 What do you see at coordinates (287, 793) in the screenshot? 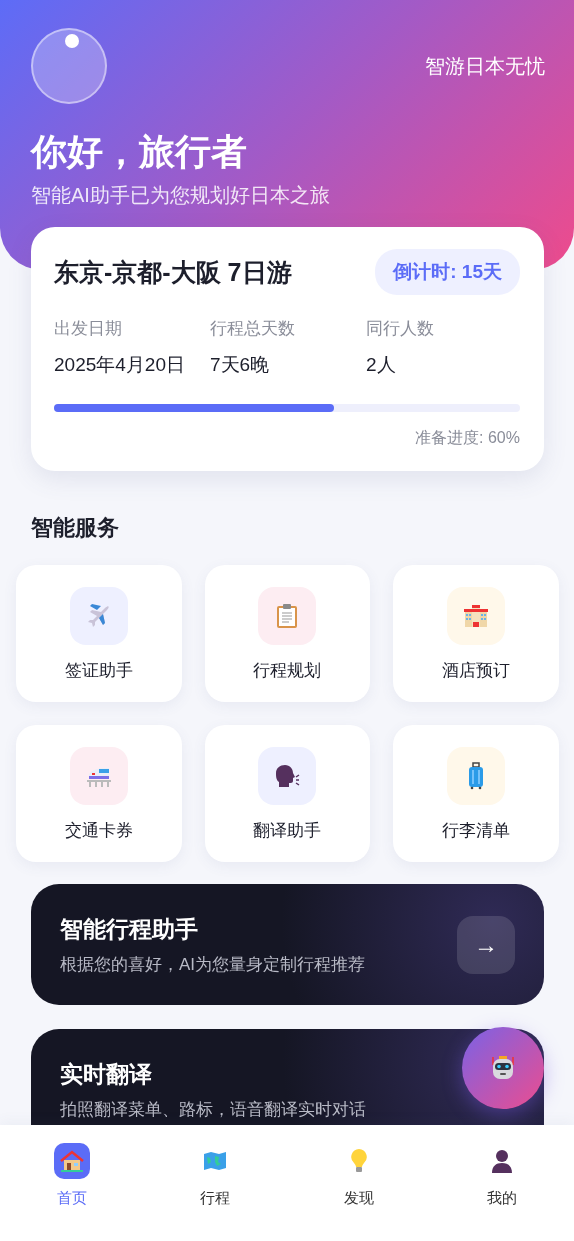
I see `service-tile: 翻译助手` at bounding box center [287, 793].